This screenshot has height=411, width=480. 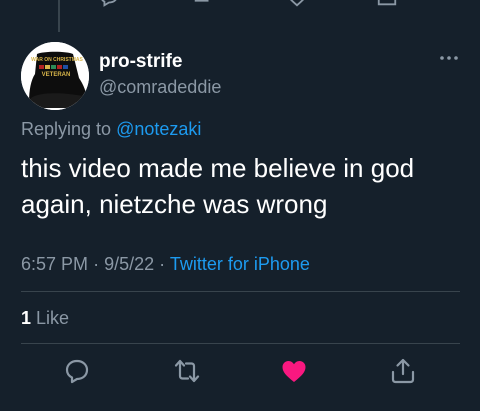 I want to click on share-button, so click(x=403, y=371).